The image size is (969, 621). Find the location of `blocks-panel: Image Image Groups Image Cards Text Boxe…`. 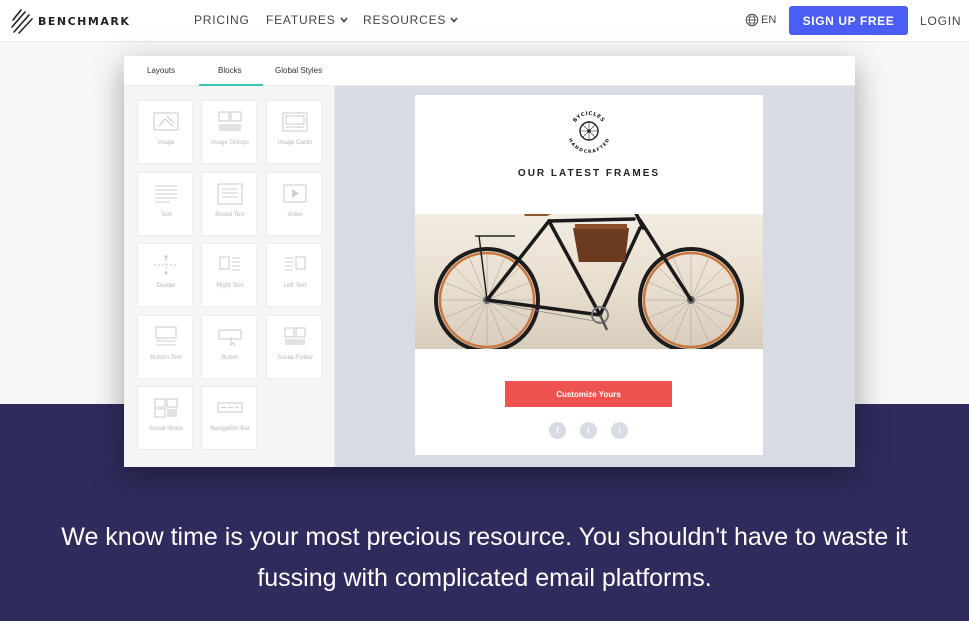

blocks-panel: Image Image Groups Image Cards Text Boxe… is located at coordinates (229, 276).